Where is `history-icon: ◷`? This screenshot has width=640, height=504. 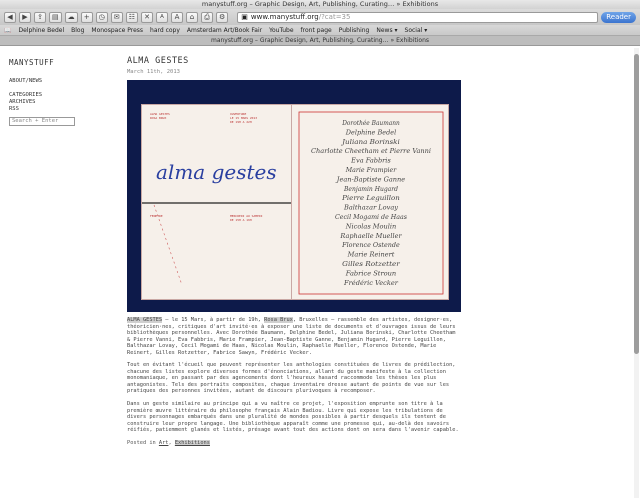 history-icon: ◷ is located at coordinates (101, 17).